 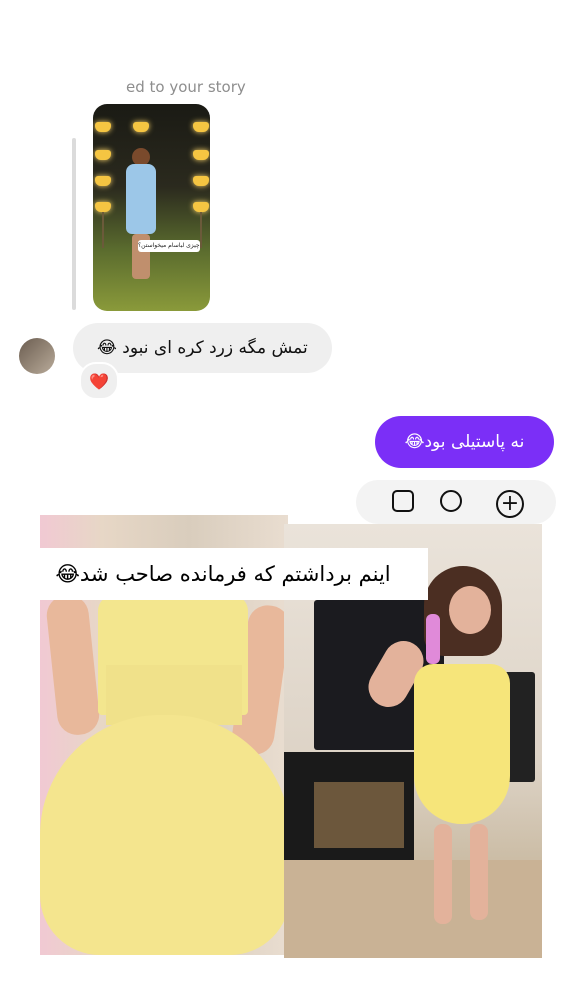 What do you see at coordinates (403, 501) in the screenshot?
I see `gallery-icon` at bounding box center [403, 501].